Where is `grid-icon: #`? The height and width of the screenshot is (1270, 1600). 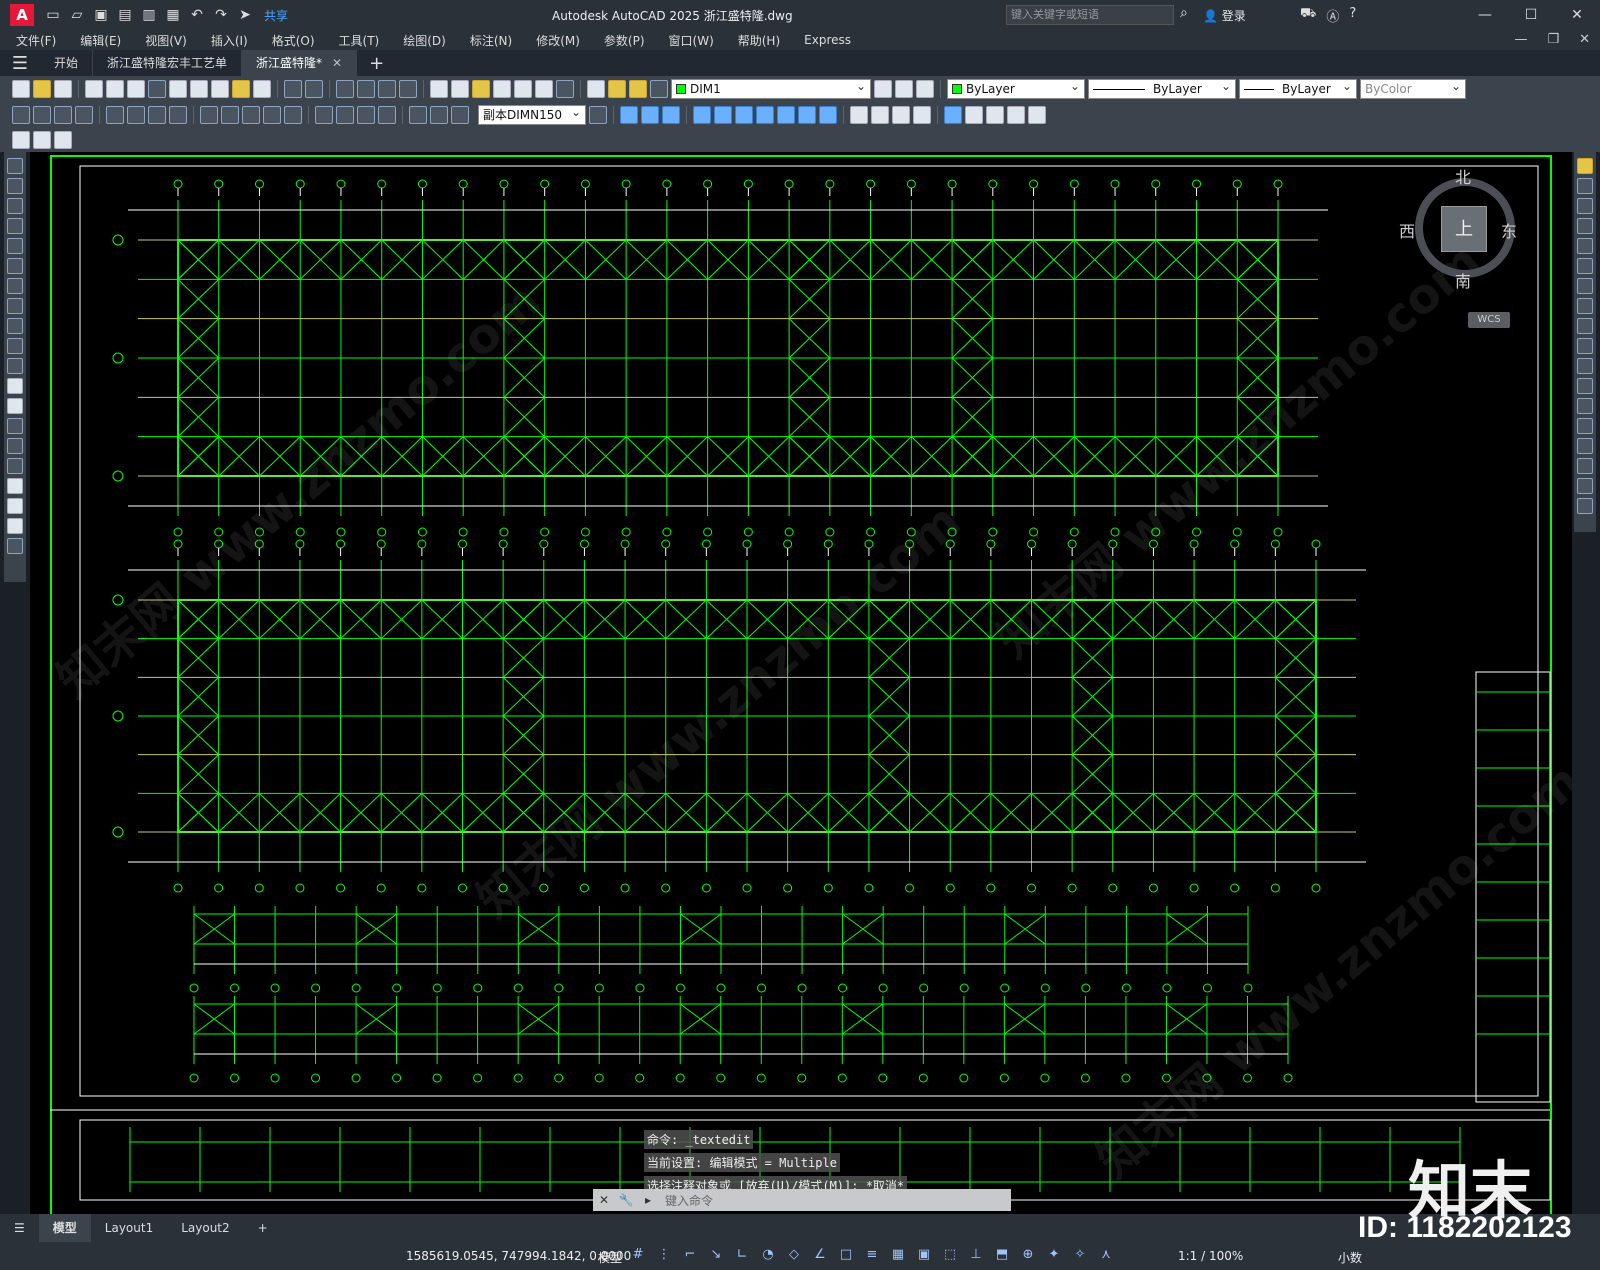
grid-icon: # is located at coordinates (638, 1255).